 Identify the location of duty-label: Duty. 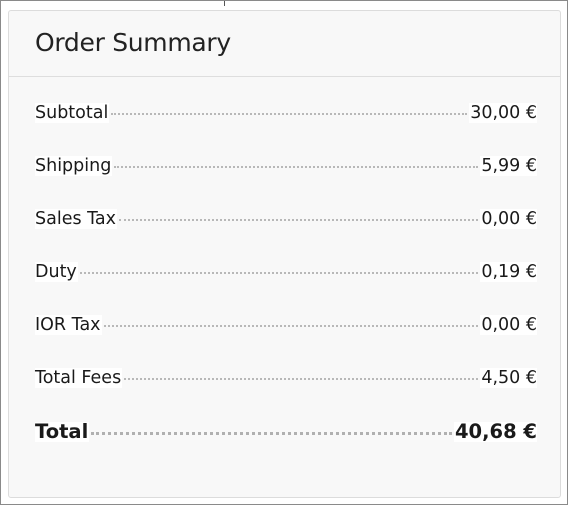
(56, 272).